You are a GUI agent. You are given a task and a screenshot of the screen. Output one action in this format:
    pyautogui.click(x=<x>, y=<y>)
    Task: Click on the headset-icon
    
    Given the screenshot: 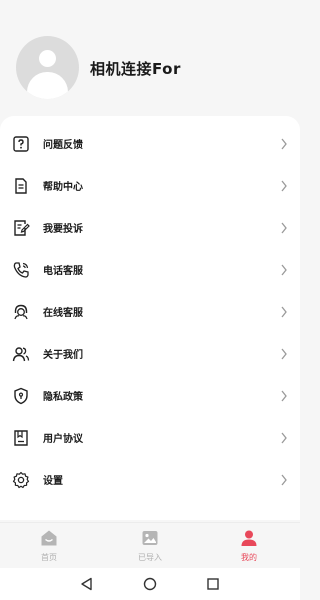 What is the action you would take?
    pyautogui.click(x=21, y=312)
    